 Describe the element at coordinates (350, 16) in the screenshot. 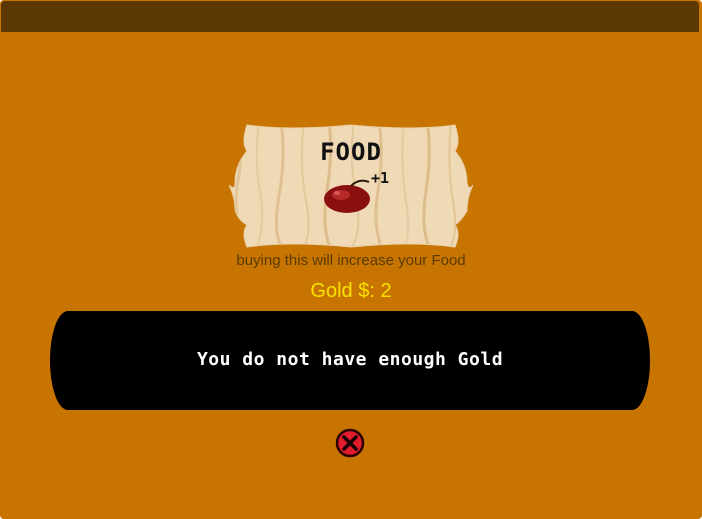

I see `top-bar` at that location.